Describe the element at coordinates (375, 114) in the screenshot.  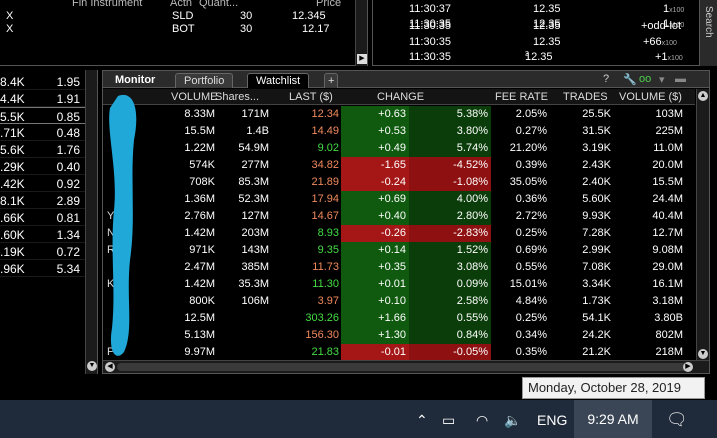
I see `chg-cell: +0.63` at that location.